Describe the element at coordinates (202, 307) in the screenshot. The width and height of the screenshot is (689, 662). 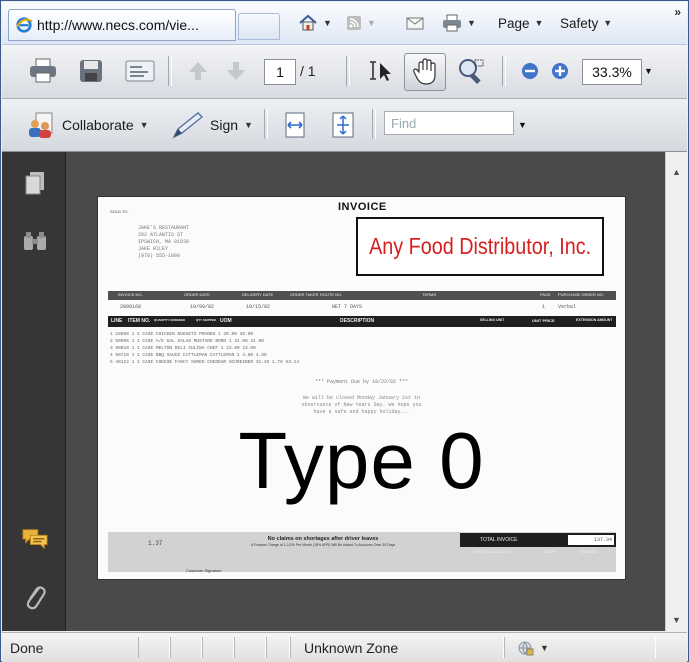
I see `order-date: 10/09/02` at that location.